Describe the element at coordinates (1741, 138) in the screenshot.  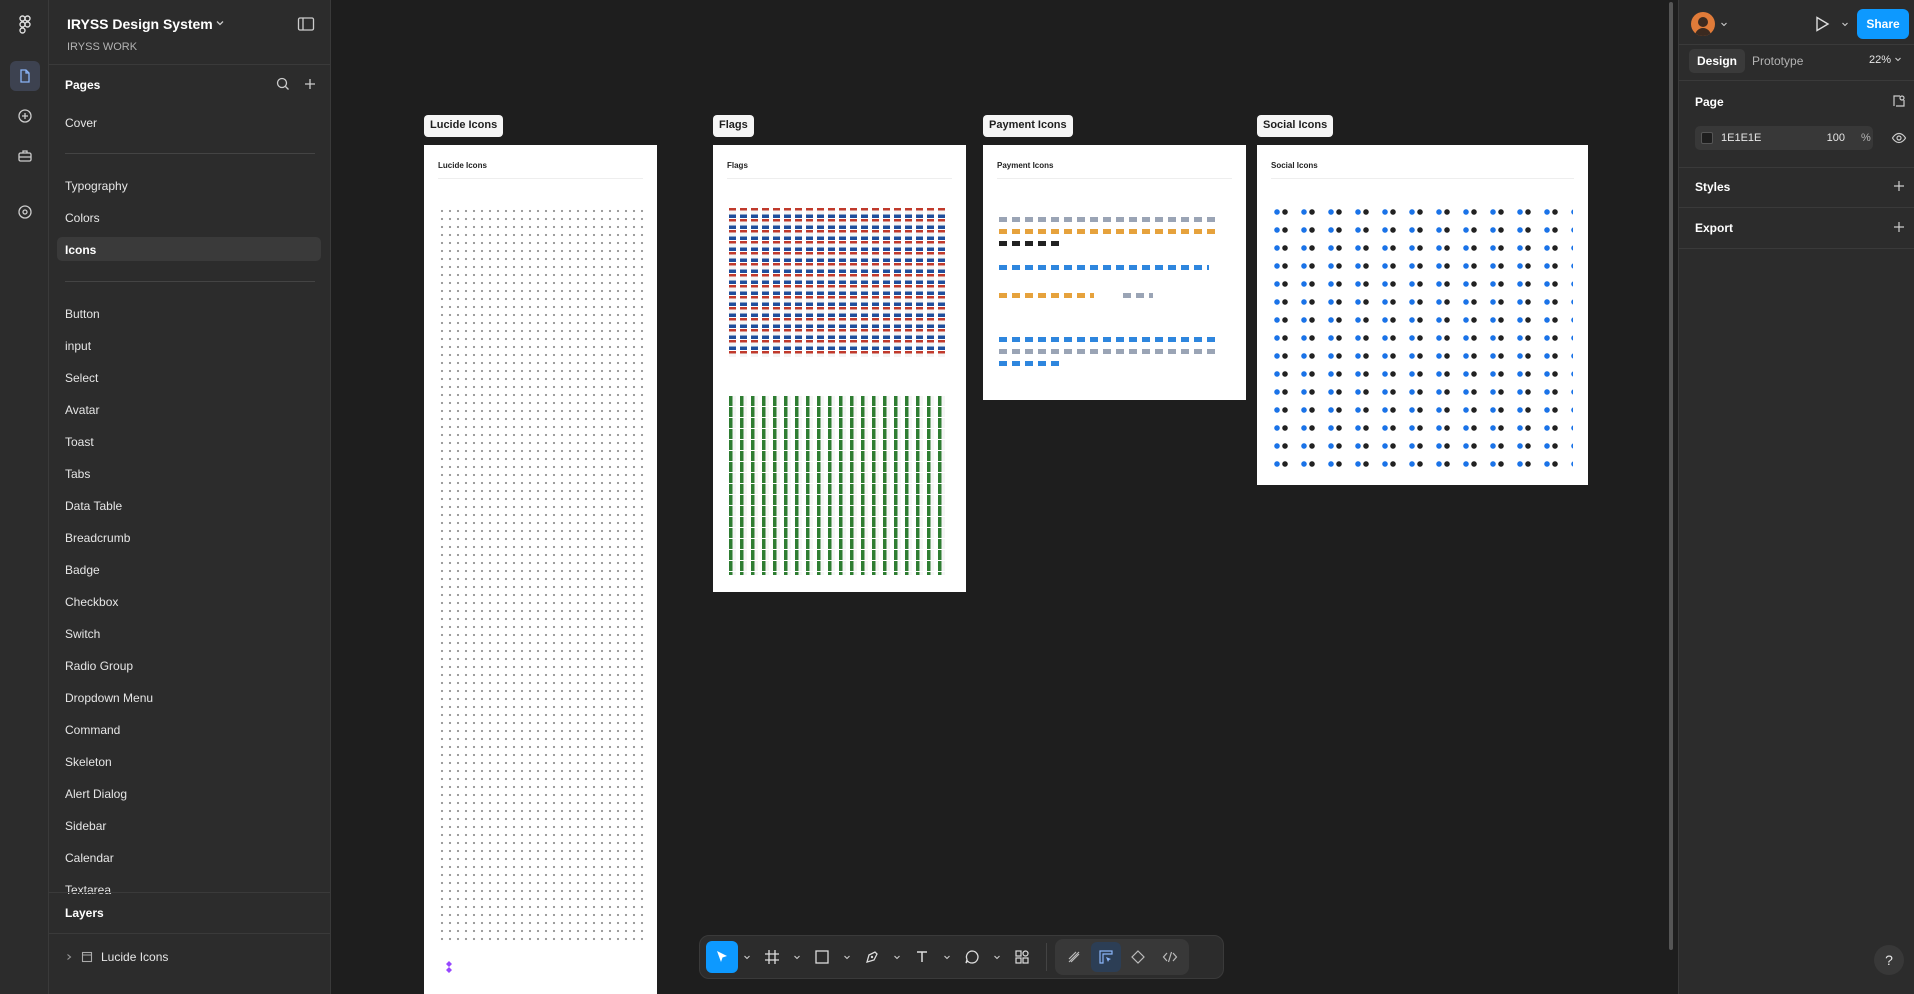
I see `page-color-hex: 1E1E1E` at that location.